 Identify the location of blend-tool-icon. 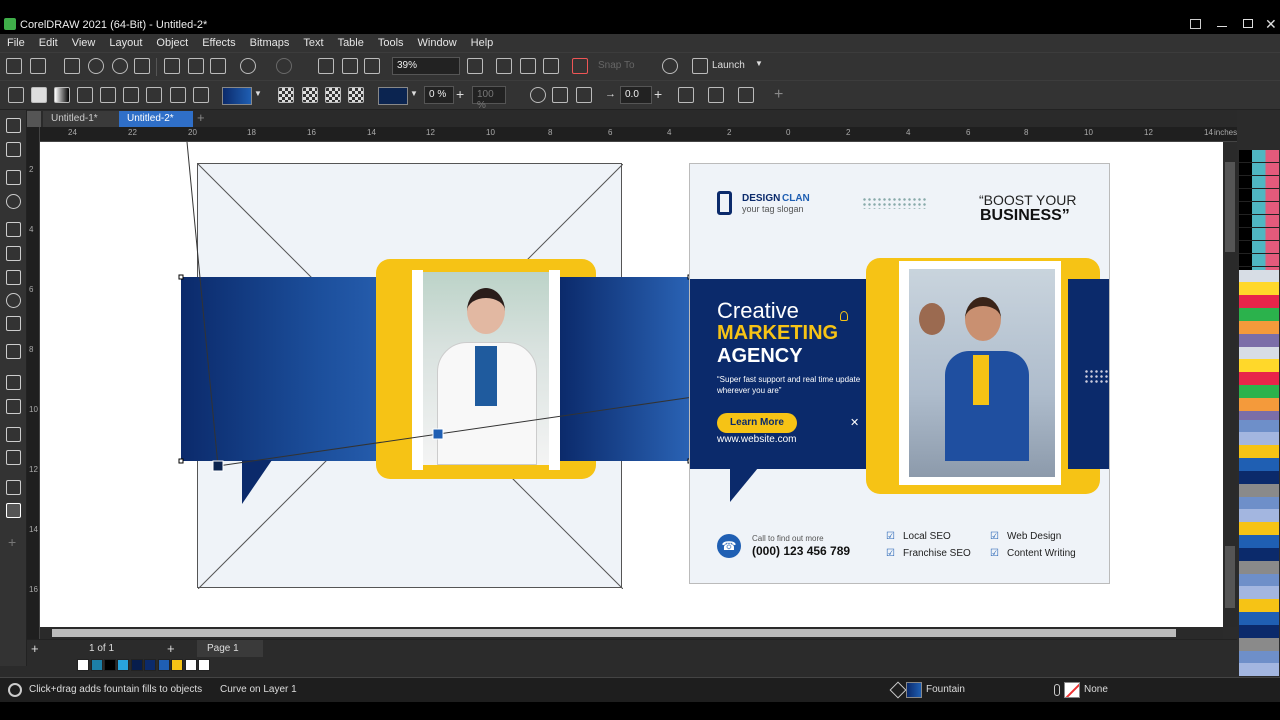
(13, 406).